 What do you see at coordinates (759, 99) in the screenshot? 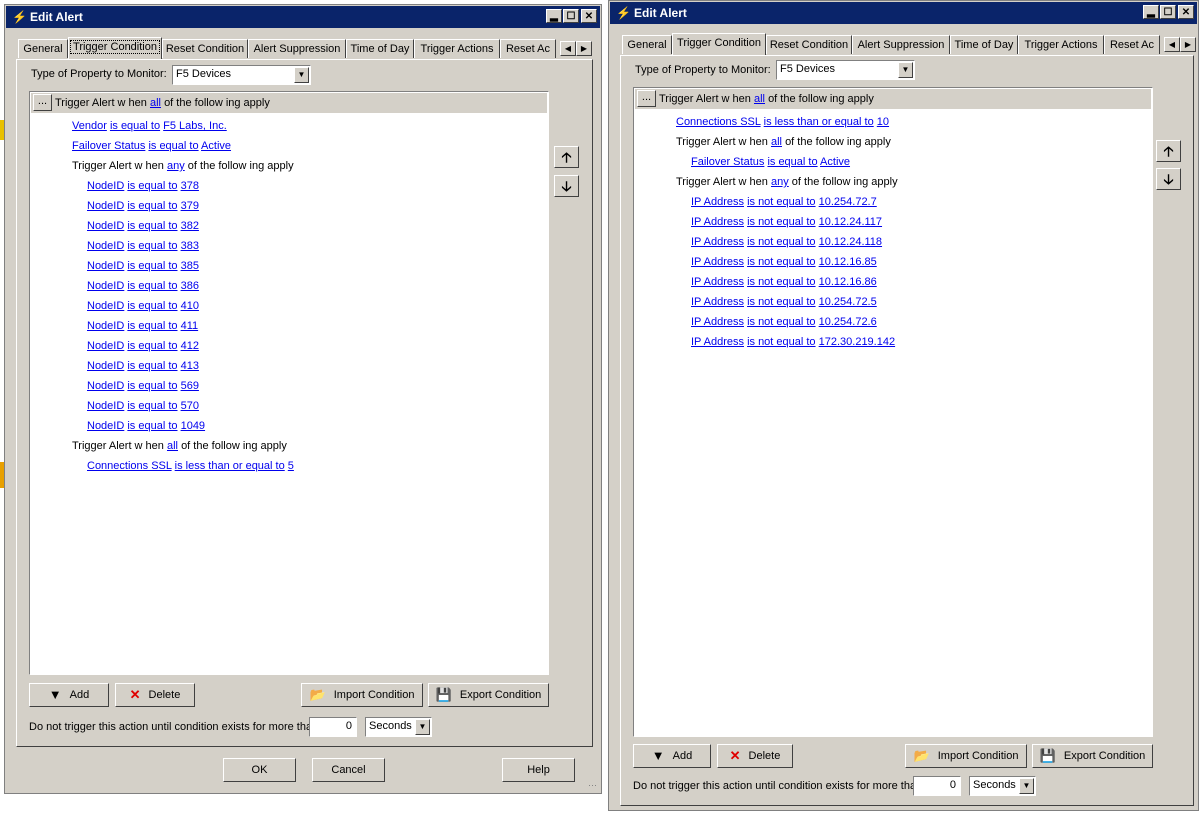
I see `root-mode-link: all` at bounding box center [759, 99].